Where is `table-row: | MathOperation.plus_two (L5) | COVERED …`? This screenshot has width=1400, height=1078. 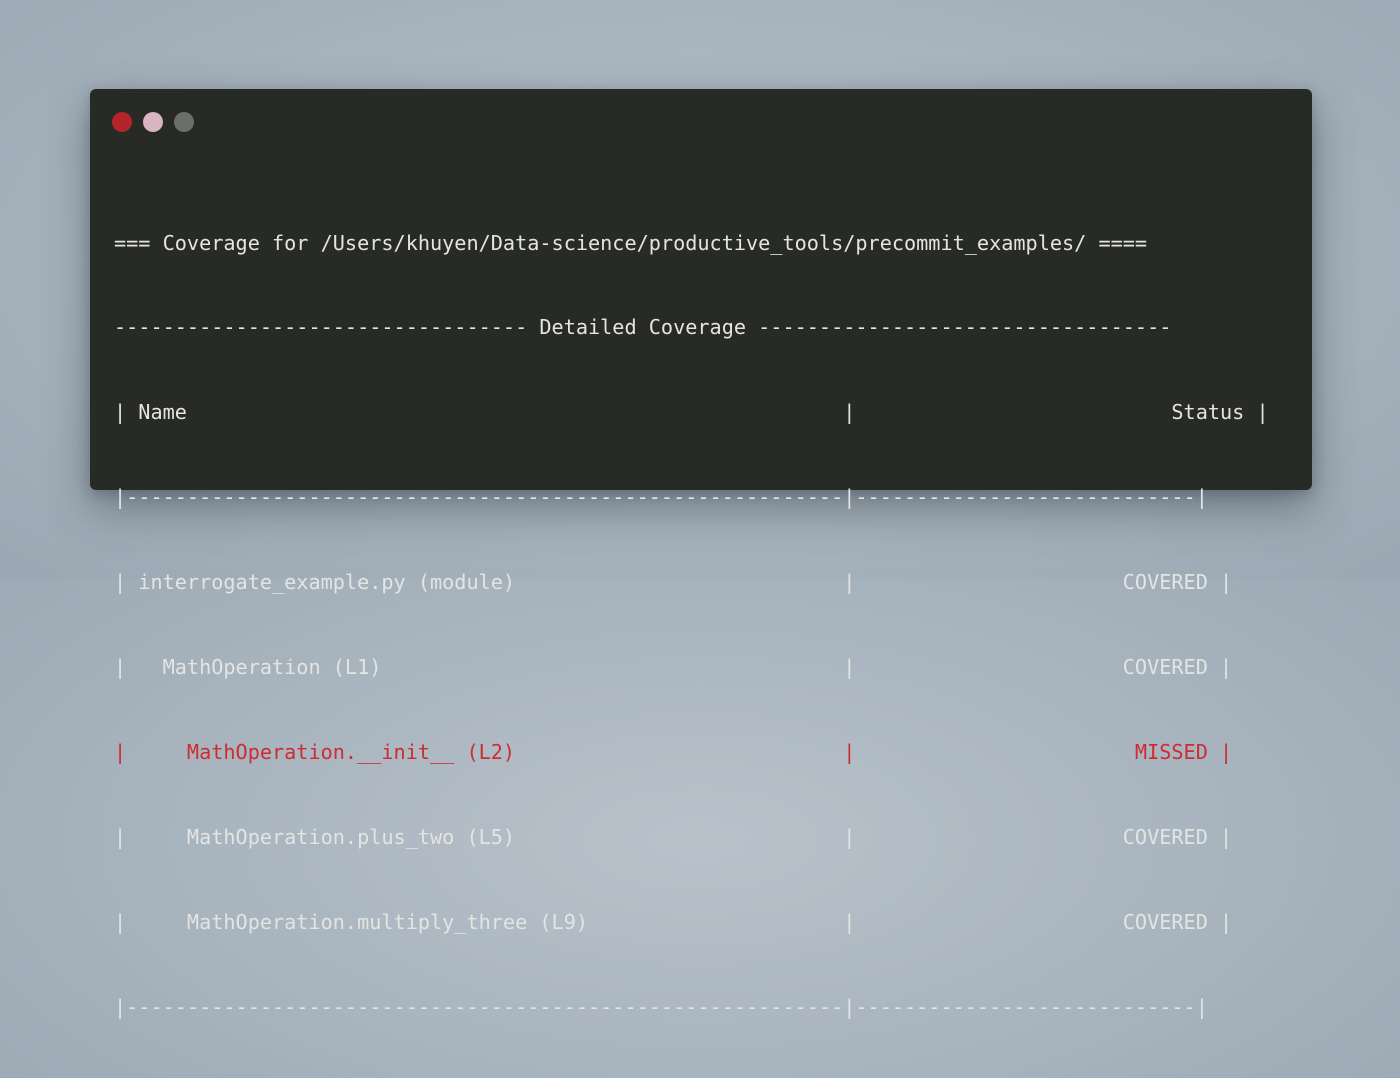 table-row: | MathOperation.plus_two (L5) | COVERED … is located at coordinates (673, 836).